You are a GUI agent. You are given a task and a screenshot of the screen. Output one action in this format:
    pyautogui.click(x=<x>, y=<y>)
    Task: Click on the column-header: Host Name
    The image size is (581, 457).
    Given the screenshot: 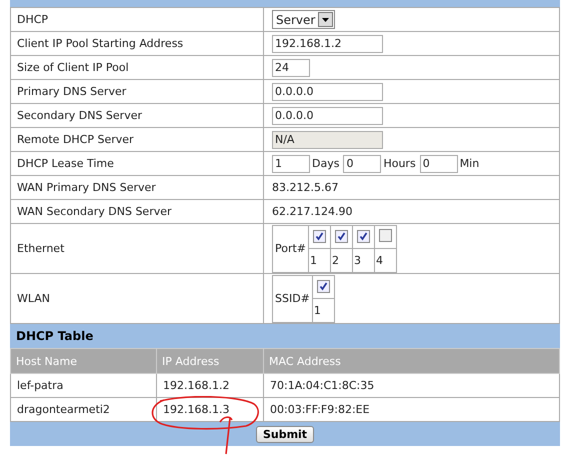 What is the action you would take?
    pyautogui.click(x=83, y=361)
    